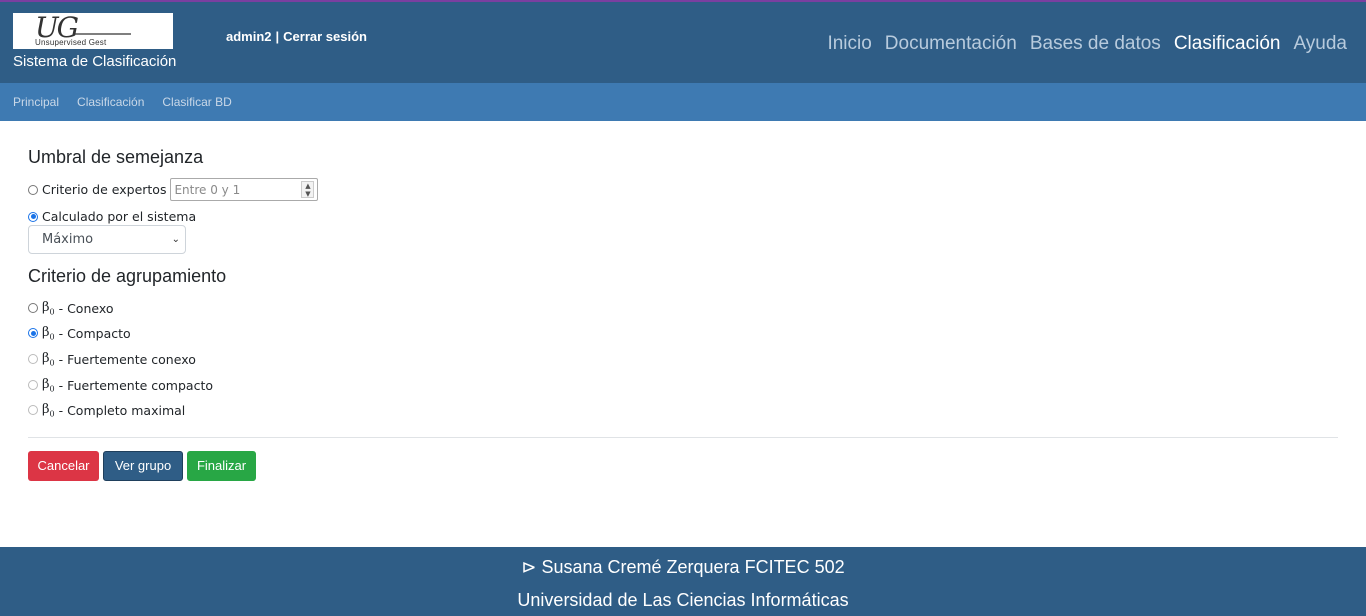  I want to click on expert-criterion-row: Criterio de expertos Entre 0 y 1 ▲ ▼, so click(173, 189).